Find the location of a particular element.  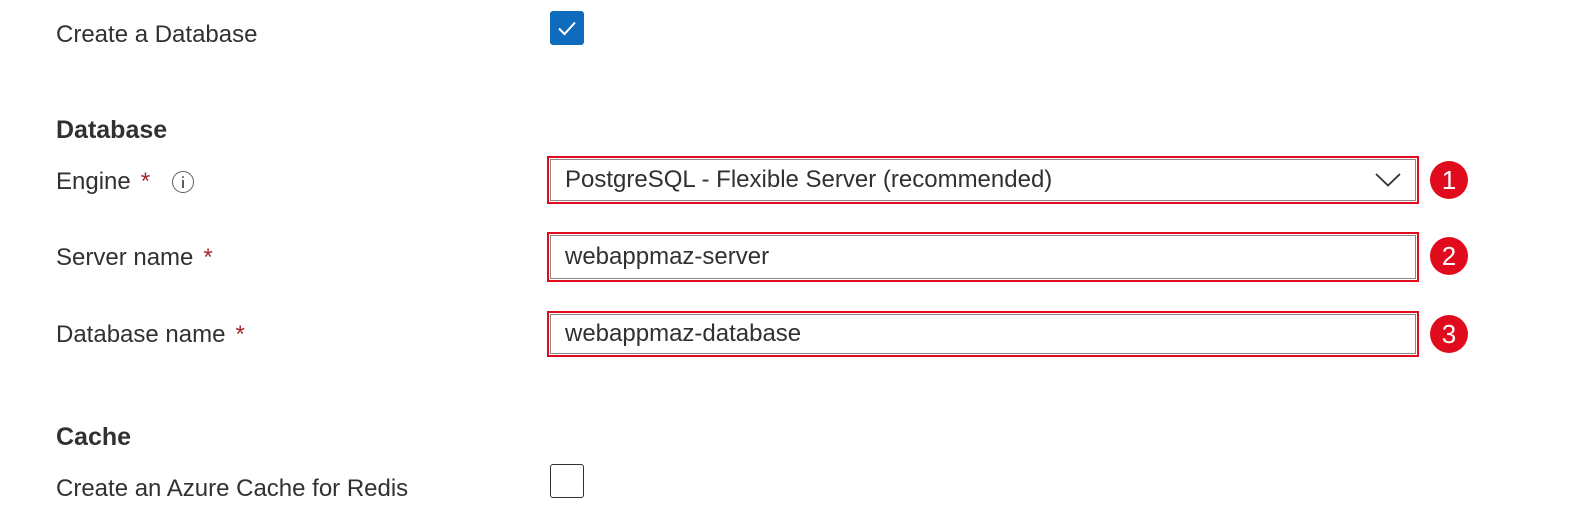

engine-label: Engine * is located at coordinates (103, 182).